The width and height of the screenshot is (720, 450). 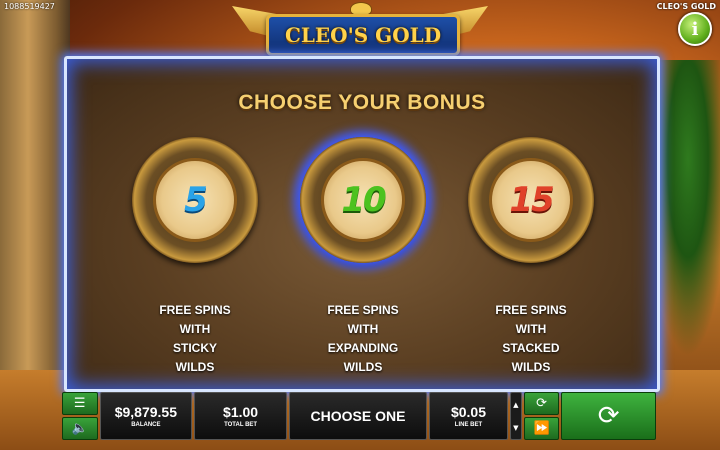 I want to click on line-bet-label: LINE BET, so click(x=468, y=425).